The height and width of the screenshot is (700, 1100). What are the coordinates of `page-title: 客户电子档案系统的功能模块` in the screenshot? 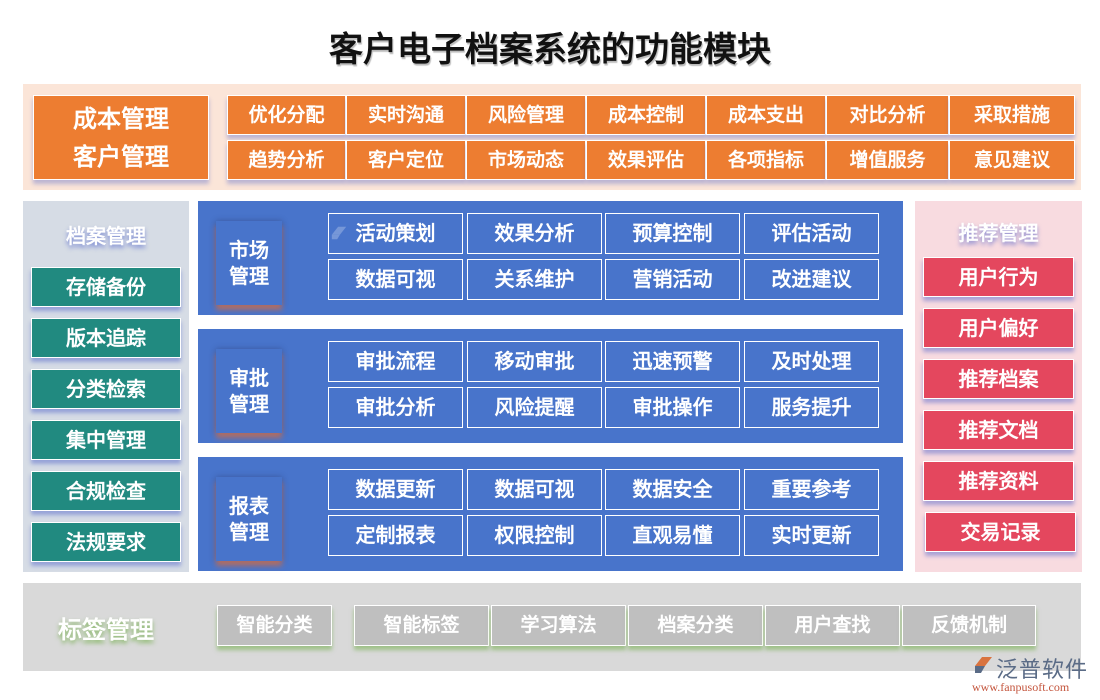 It's located at (550, 50).